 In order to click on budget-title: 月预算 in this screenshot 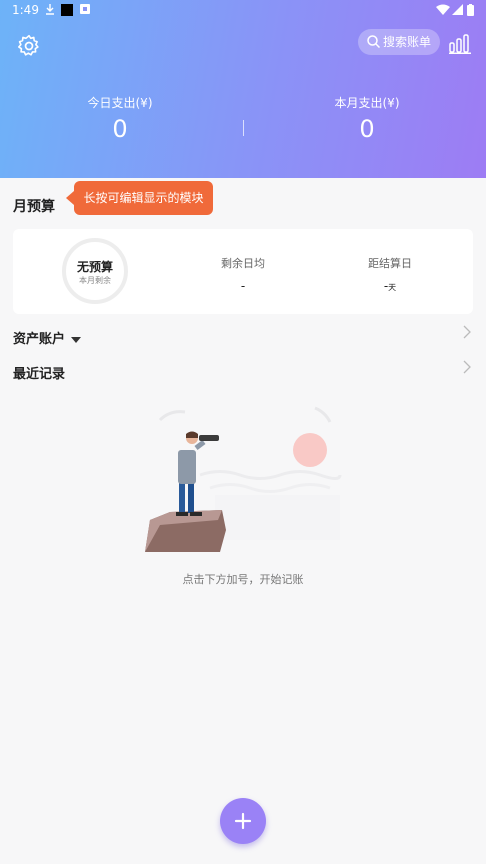, I will do `click(34, 207)`.